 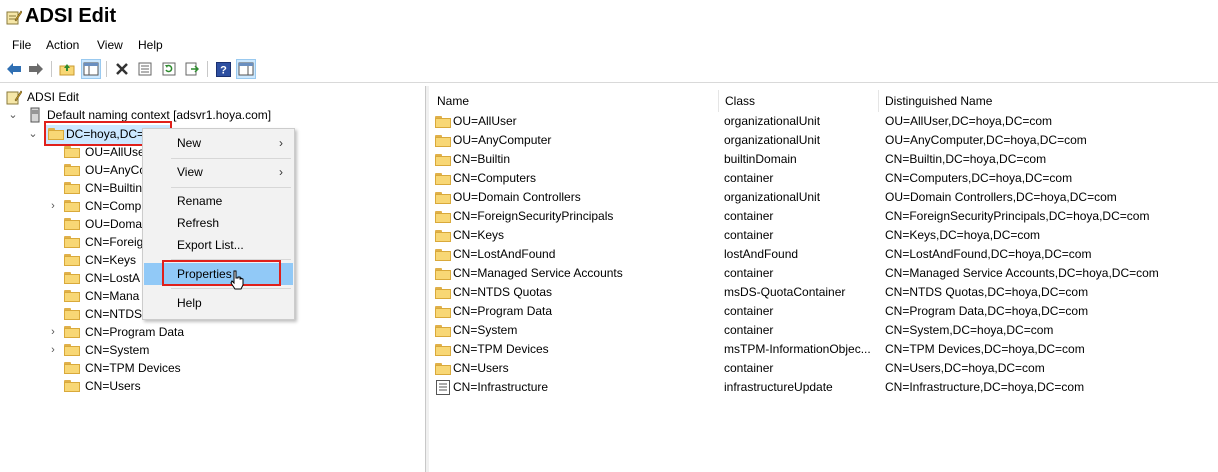 What do you see at coordinates (36, 69) in the screenshot?
I see `forward-arrow-icon` at bounding box center [36, 69].